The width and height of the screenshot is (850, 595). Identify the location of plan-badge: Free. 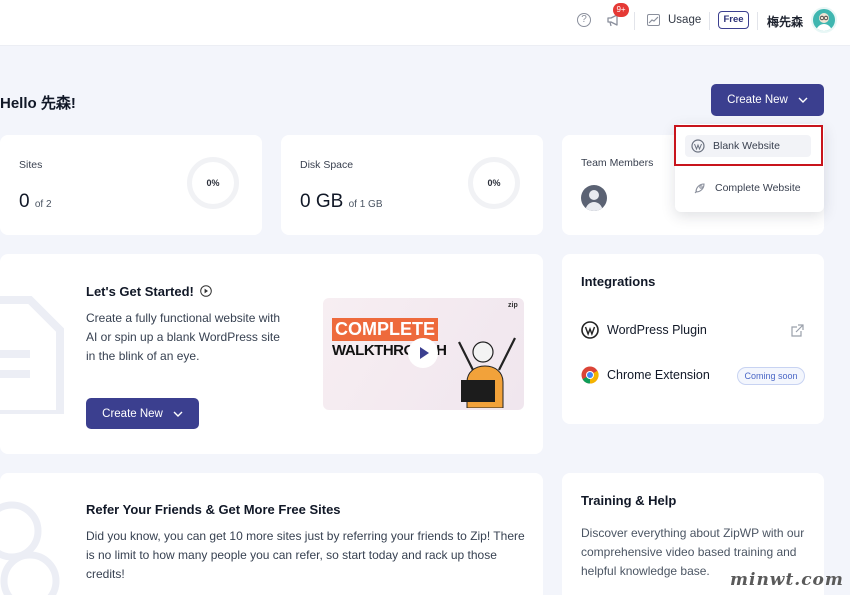
(733, 20).